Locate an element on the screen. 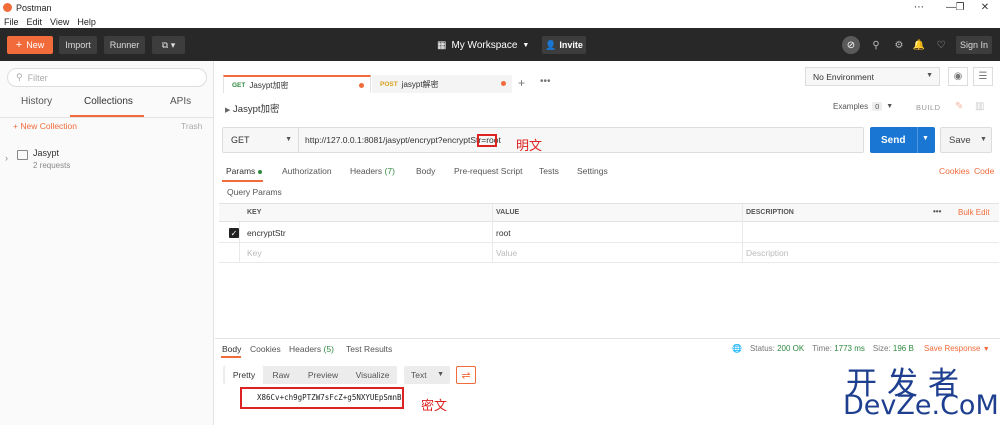  new-key-input: Key is located at coordinates (254, 253).